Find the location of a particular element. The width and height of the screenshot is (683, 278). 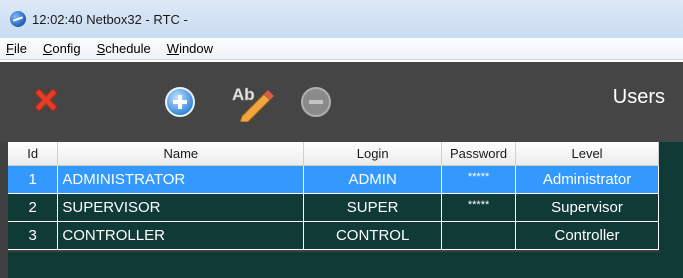

cell-id: 1 is located at coordinates (33, 179).